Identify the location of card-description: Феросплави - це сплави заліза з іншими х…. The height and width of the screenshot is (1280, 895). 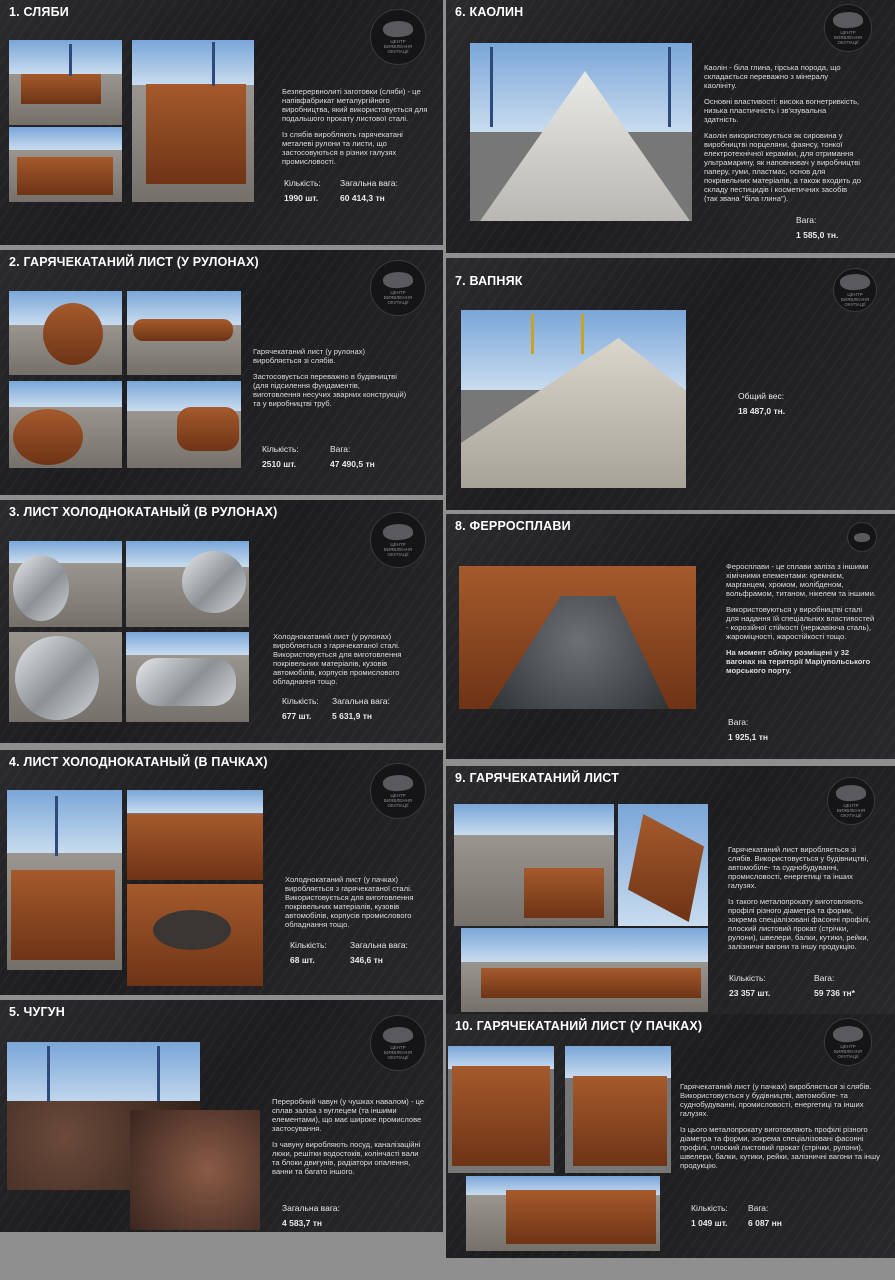
(801, 622).